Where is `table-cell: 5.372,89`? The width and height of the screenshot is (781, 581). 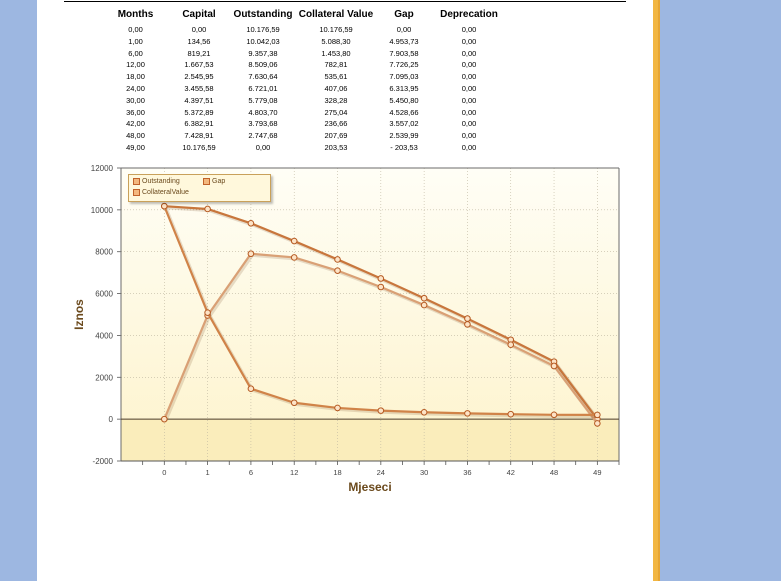 table-cell: 5.372,89 is located at coordinates (199, 112).